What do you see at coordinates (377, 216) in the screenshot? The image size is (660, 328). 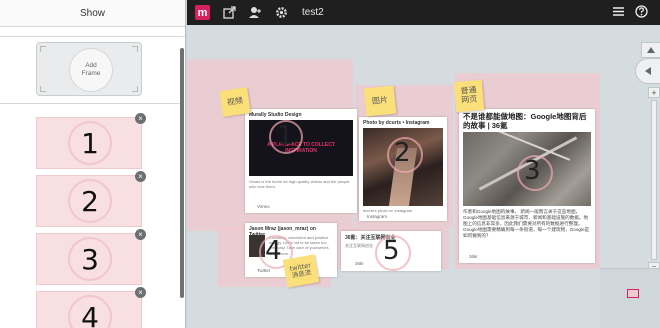 I see `card-source: Instagram` at bounding box center [377, 216].